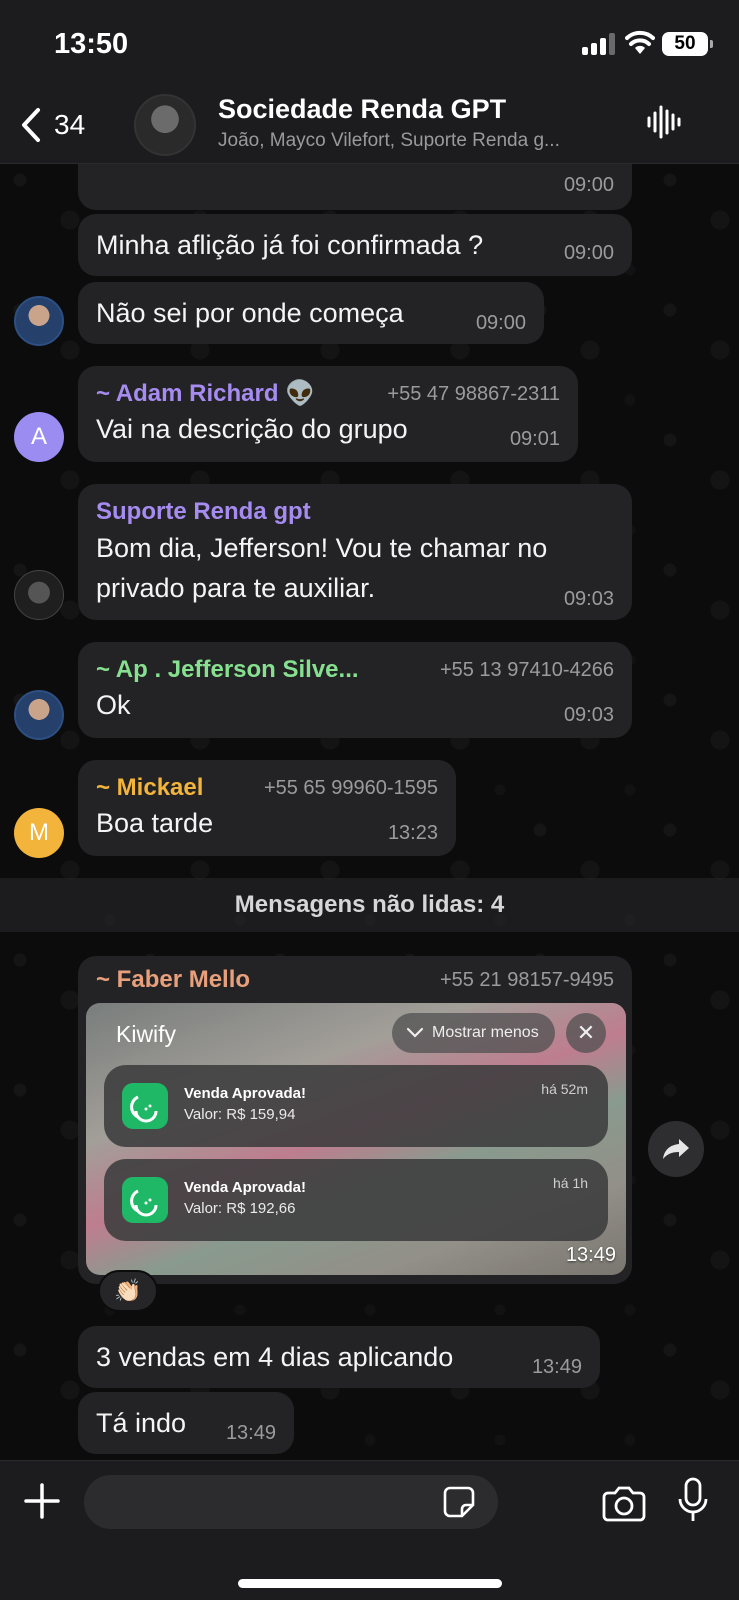  What do you see at coordinates (459, 1502) in the screenshot?
I see `sticker-icon` at bounding box center [459, 1502].